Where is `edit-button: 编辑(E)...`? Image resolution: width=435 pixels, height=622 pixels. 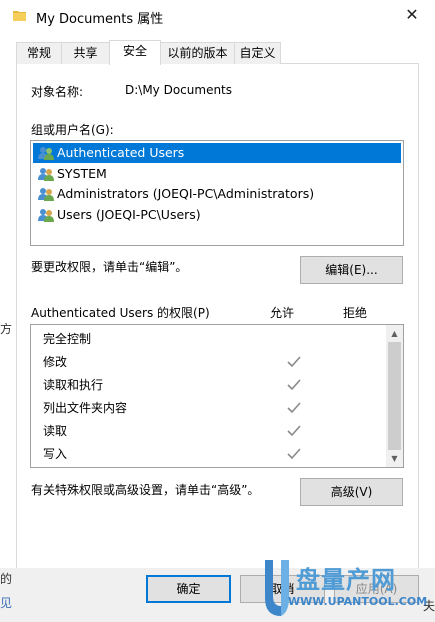 edit-button: 编辑(E)... is located at coordinates (351, 270).